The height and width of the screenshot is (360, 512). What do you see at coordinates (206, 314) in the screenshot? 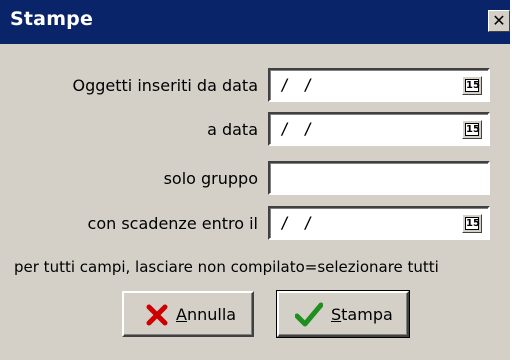
I see `cancel-label: Annulla` at bounding box center [206, 314].